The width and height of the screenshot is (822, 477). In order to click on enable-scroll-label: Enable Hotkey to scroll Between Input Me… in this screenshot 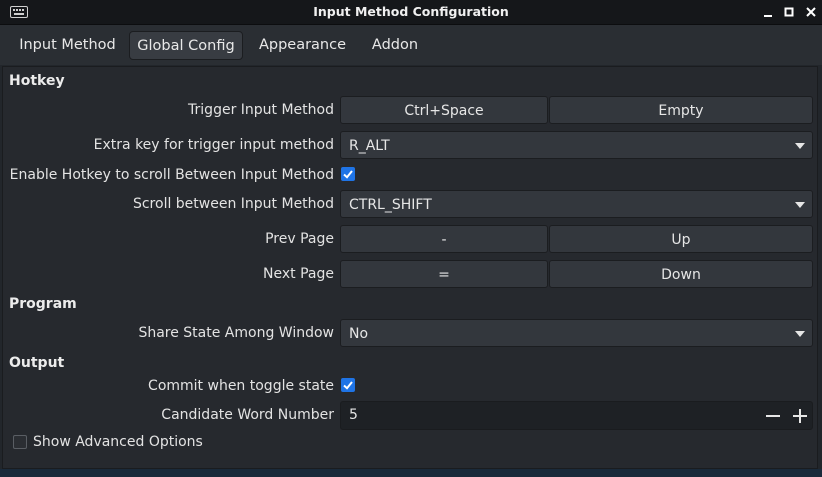, I will do `click(171, 175)`.